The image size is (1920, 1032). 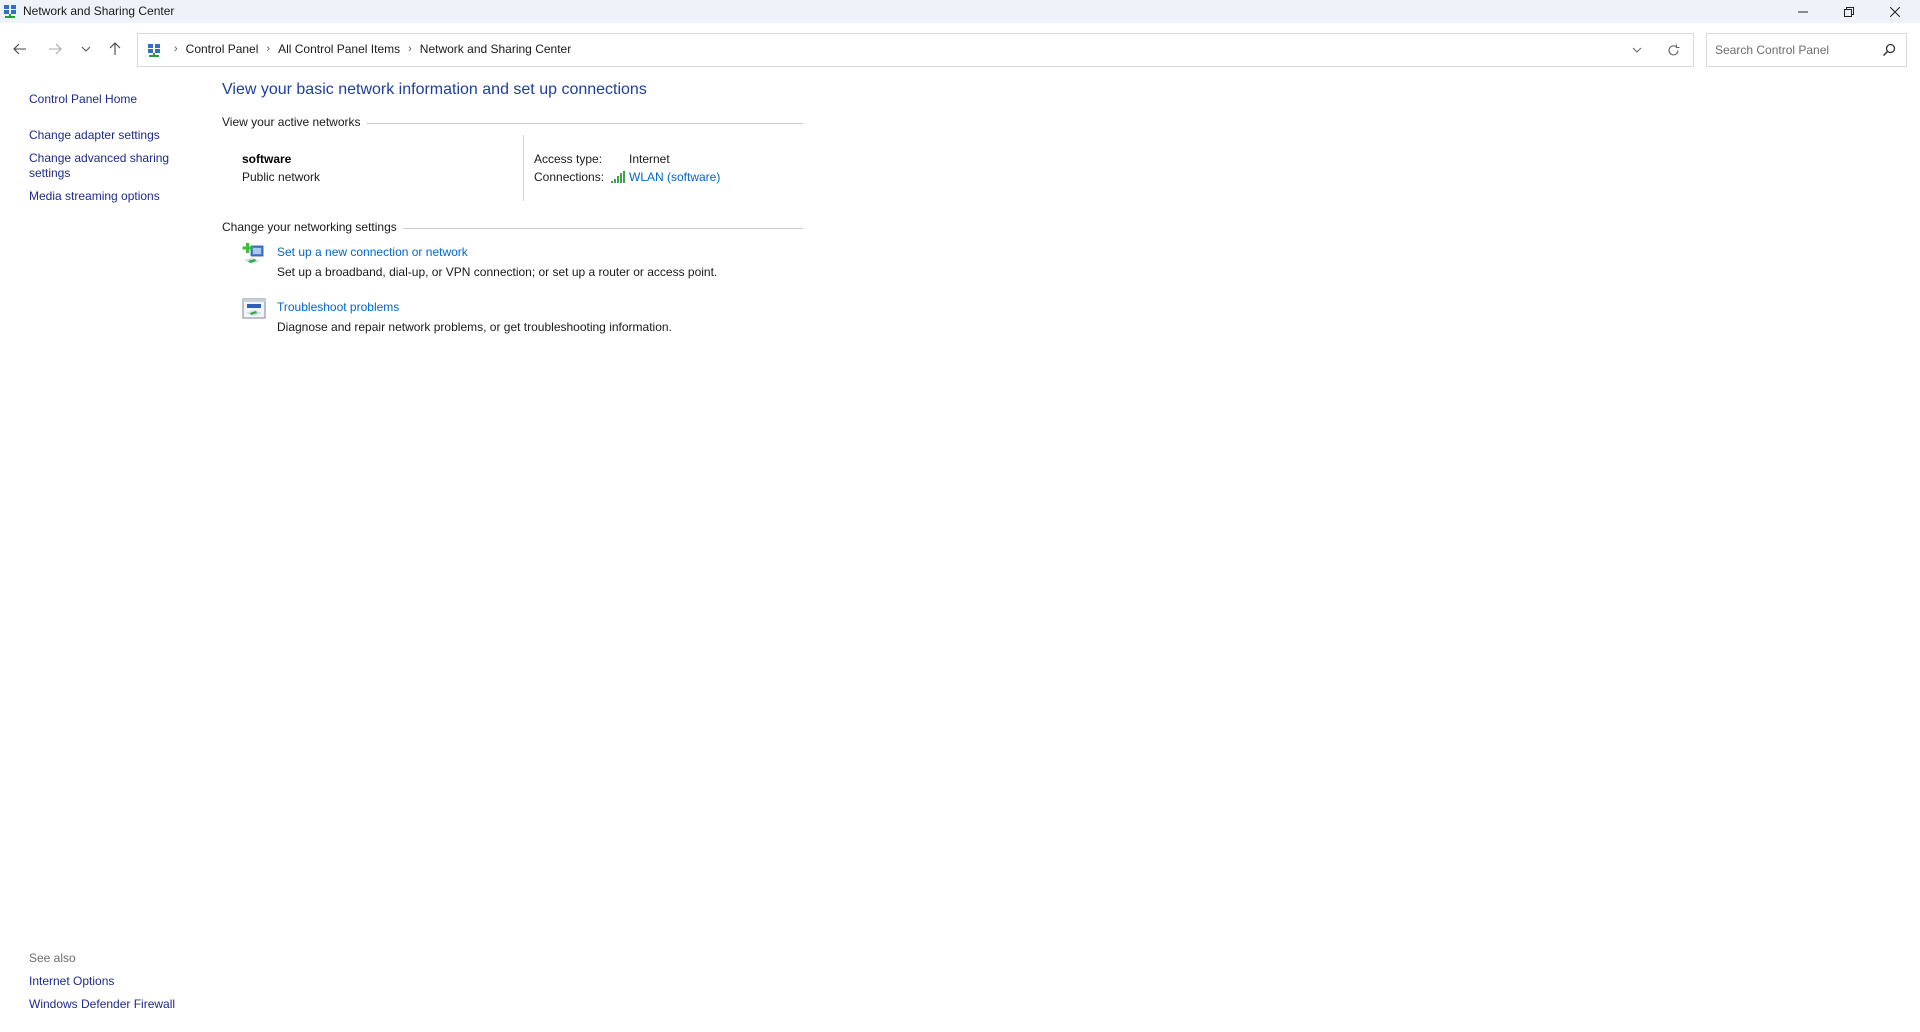 I want to click on new-connection-icon, so click(x=253, y=253).